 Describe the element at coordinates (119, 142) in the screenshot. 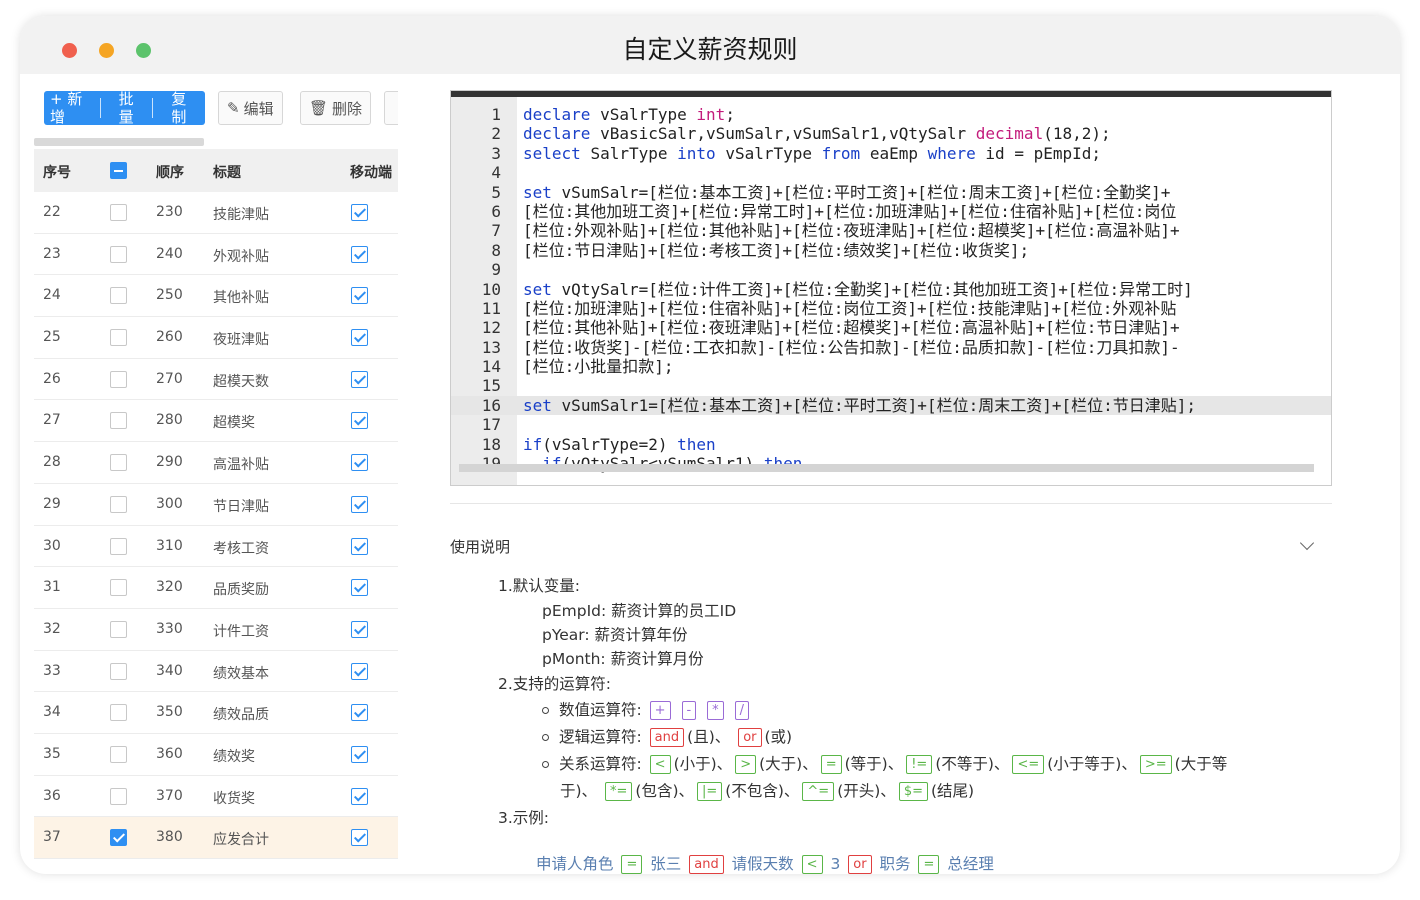

I see `horizontal-scrollbar` at that location.